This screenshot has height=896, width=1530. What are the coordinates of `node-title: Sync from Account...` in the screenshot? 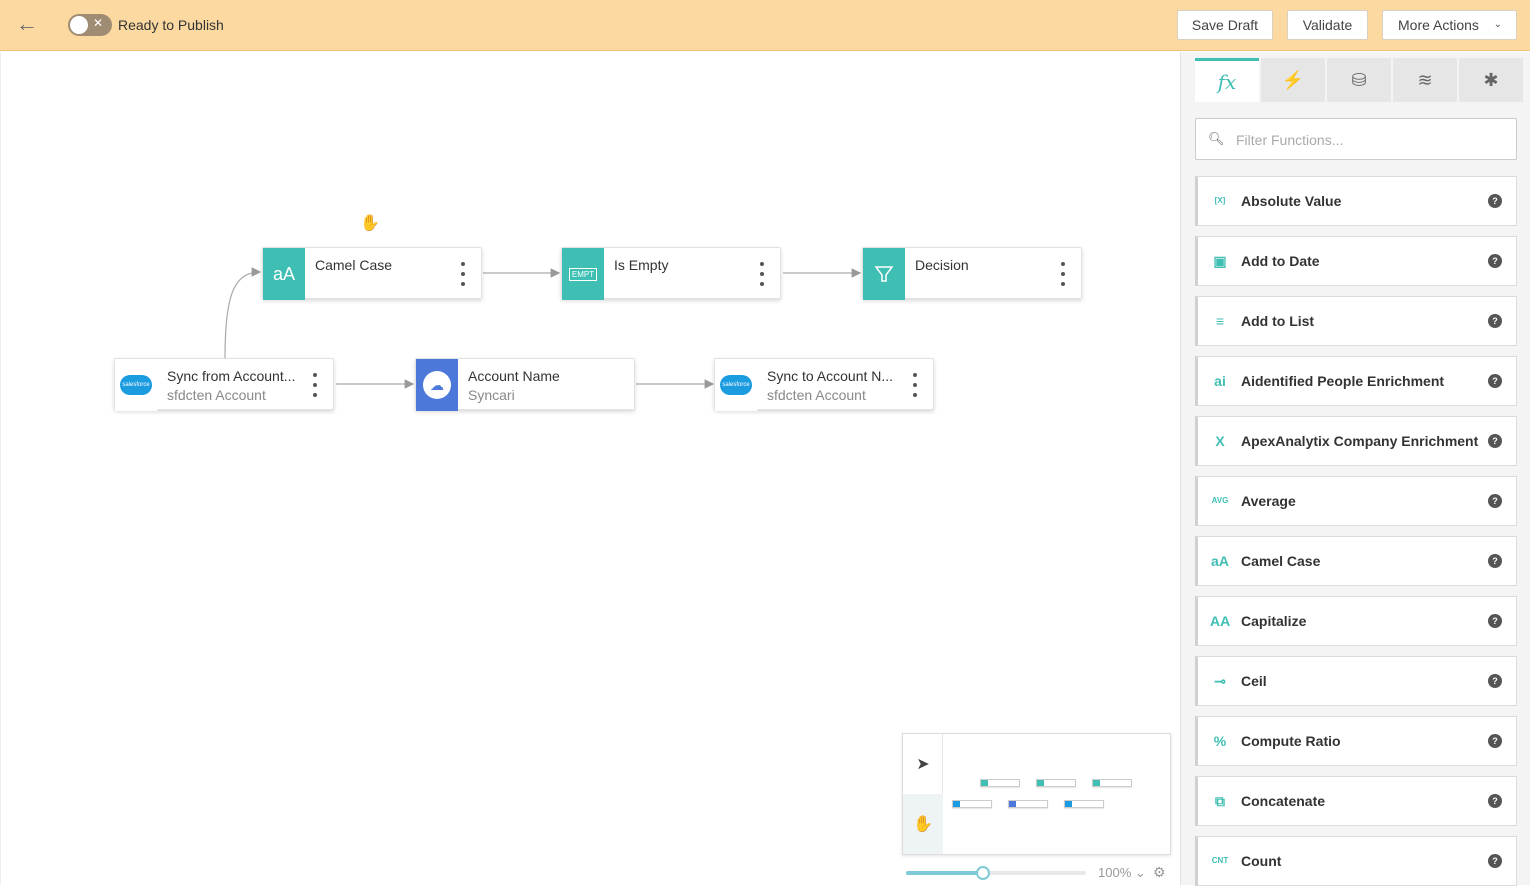 It's located at (231, 376).